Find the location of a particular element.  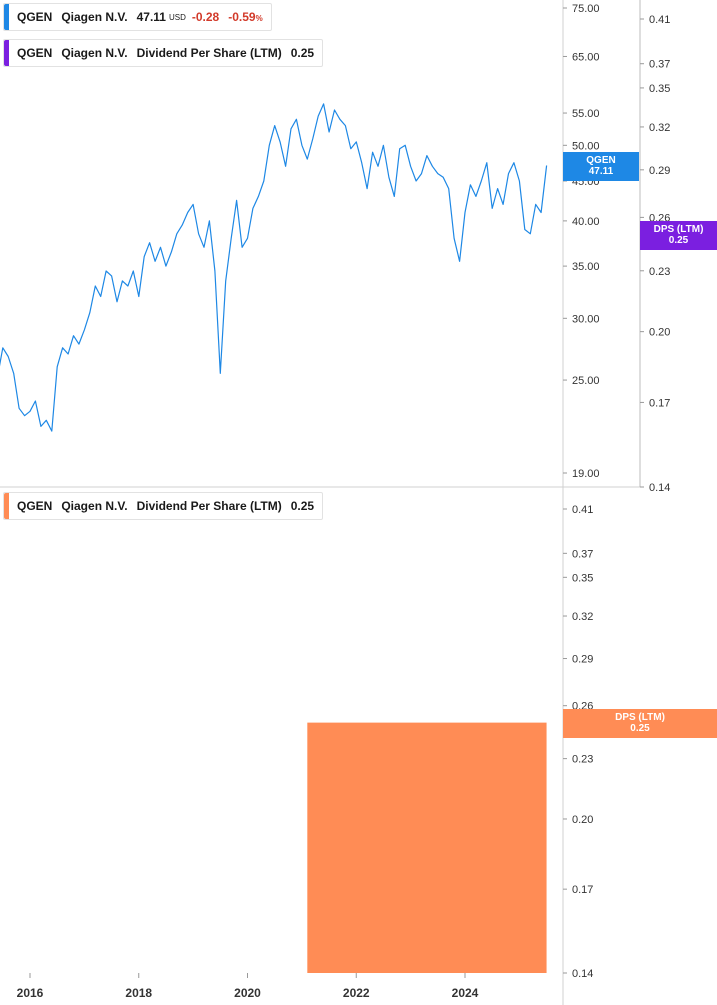

dps-tick-label: 0.29 is located at coordinates (659, 171).